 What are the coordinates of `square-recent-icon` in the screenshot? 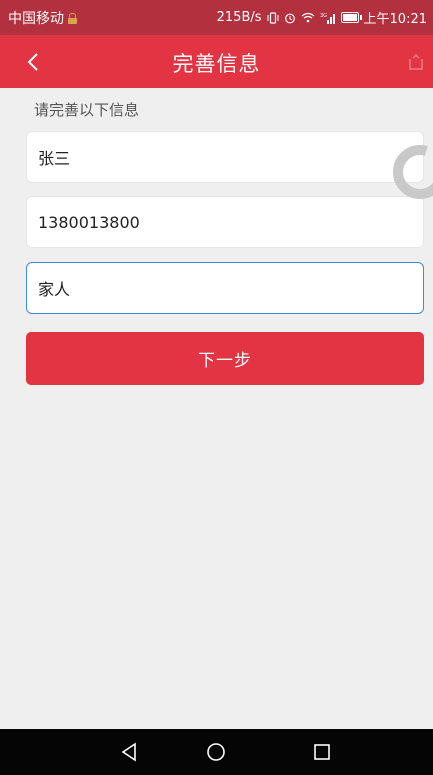 It's located at (322, 752).